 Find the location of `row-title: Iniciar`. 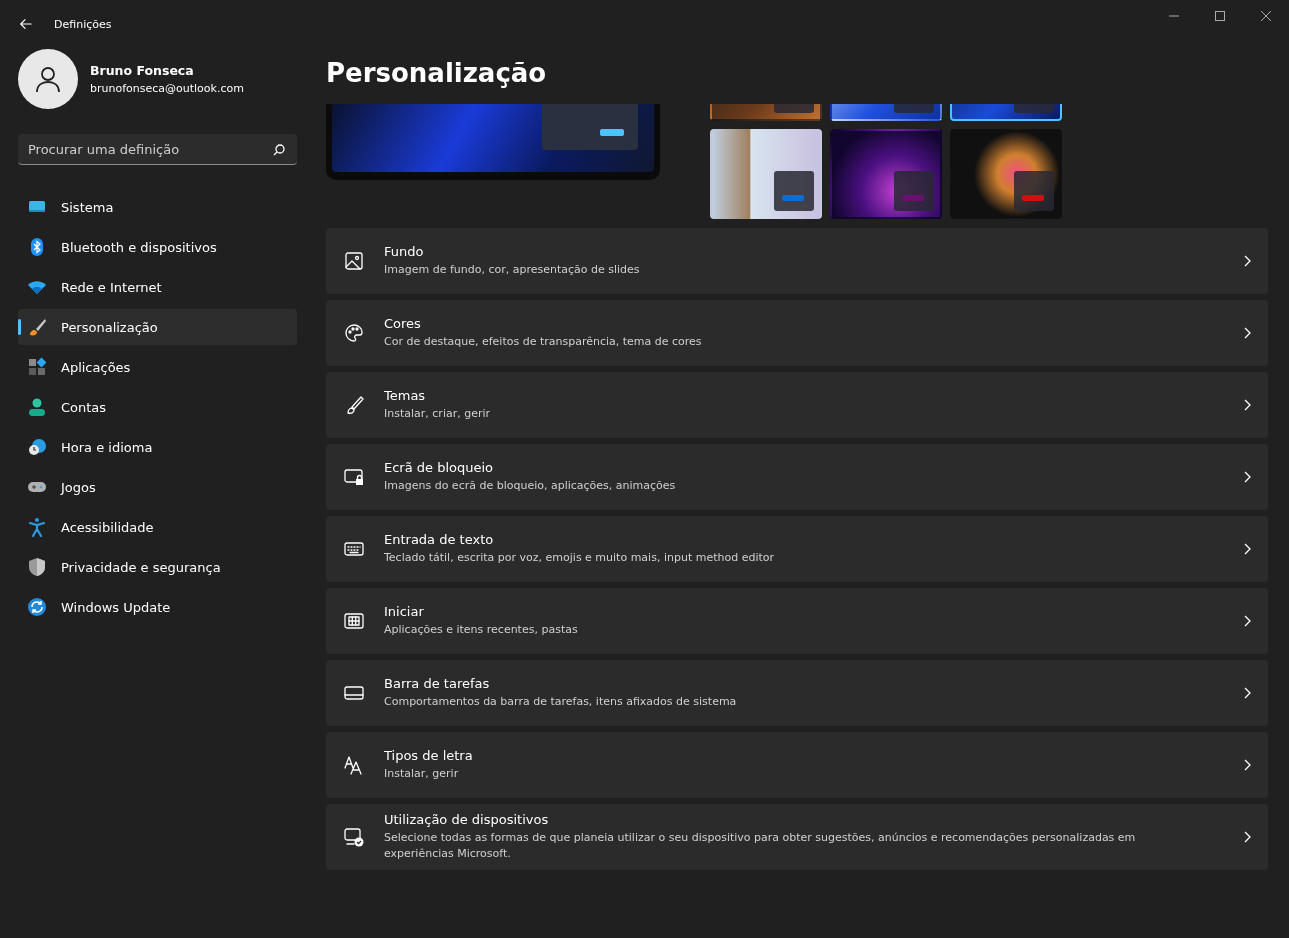

row-title: Iniciar is located at coordinates (404, 611).